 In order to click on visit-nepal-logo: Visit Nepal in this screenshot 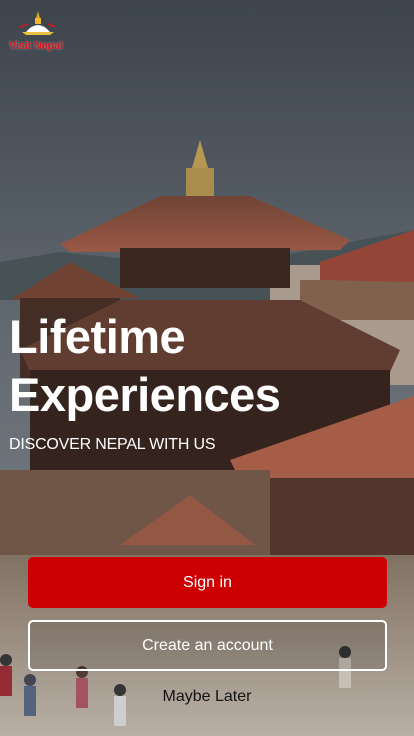, I will do `click(38, 32)`.